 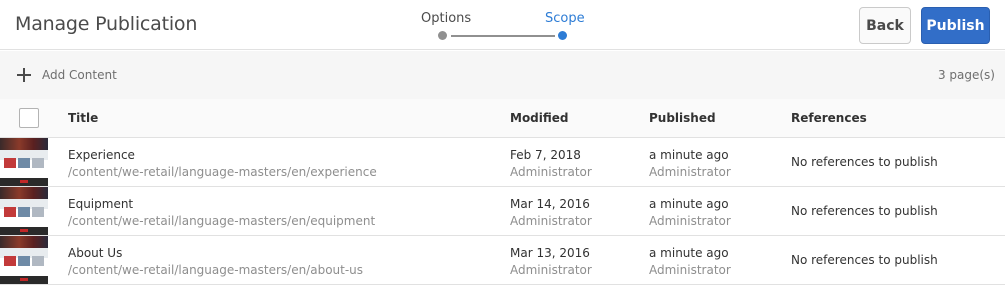 What do you see at coordinates (502, 118) in the screenshot?
I see `table-header: Title Modified Published References` at bounding box center [502, 118].